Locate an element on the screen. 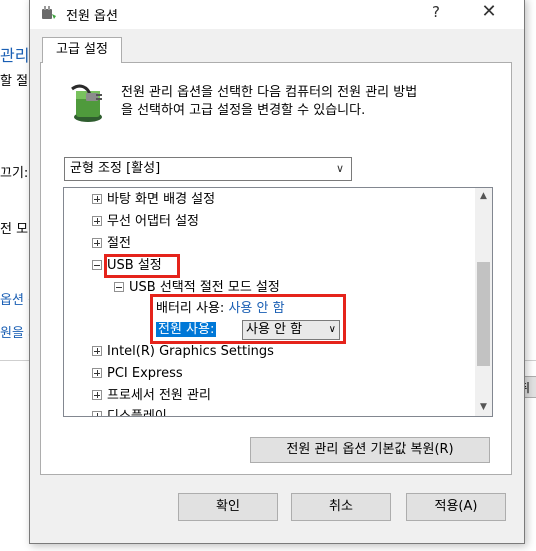  restore-defaults-button: 전원 관리 옵션 기본값 복원(R) is located at coordinates (370, 450).